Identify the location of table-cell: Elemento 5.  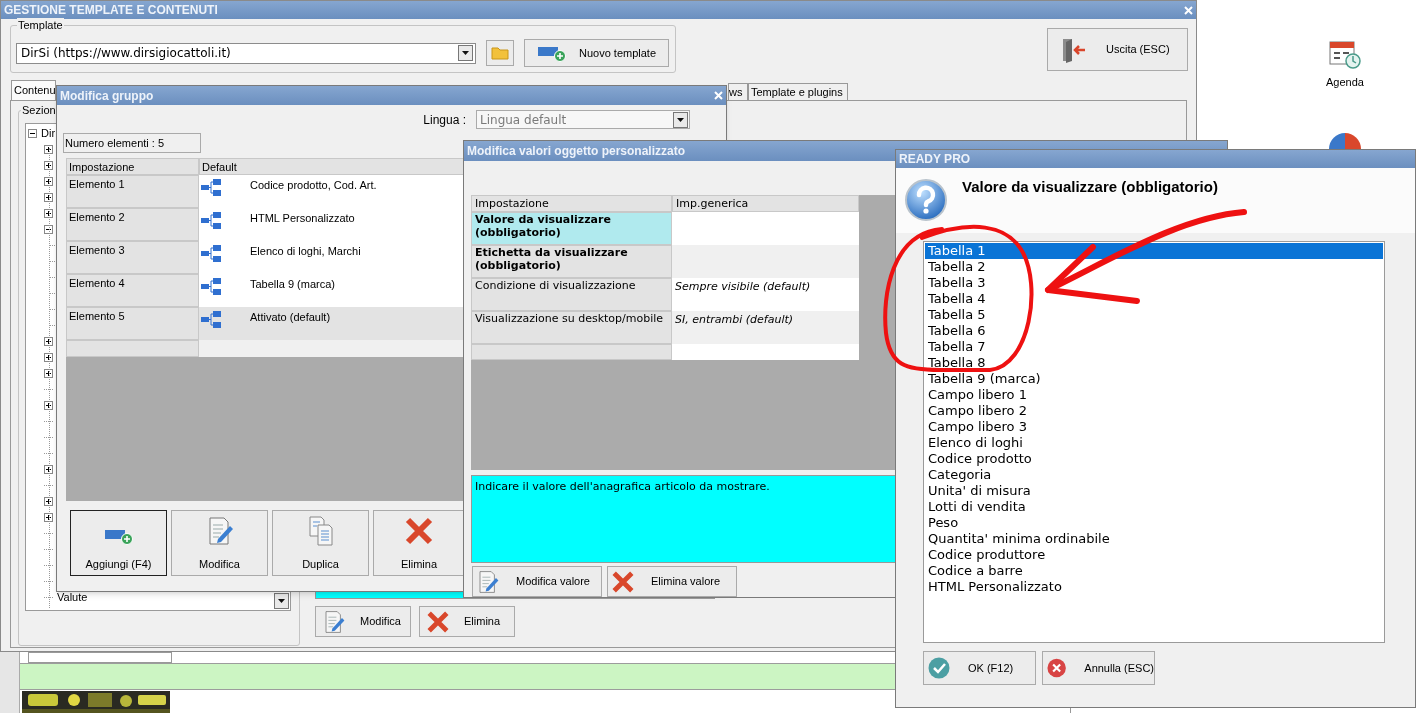
(132, 323).